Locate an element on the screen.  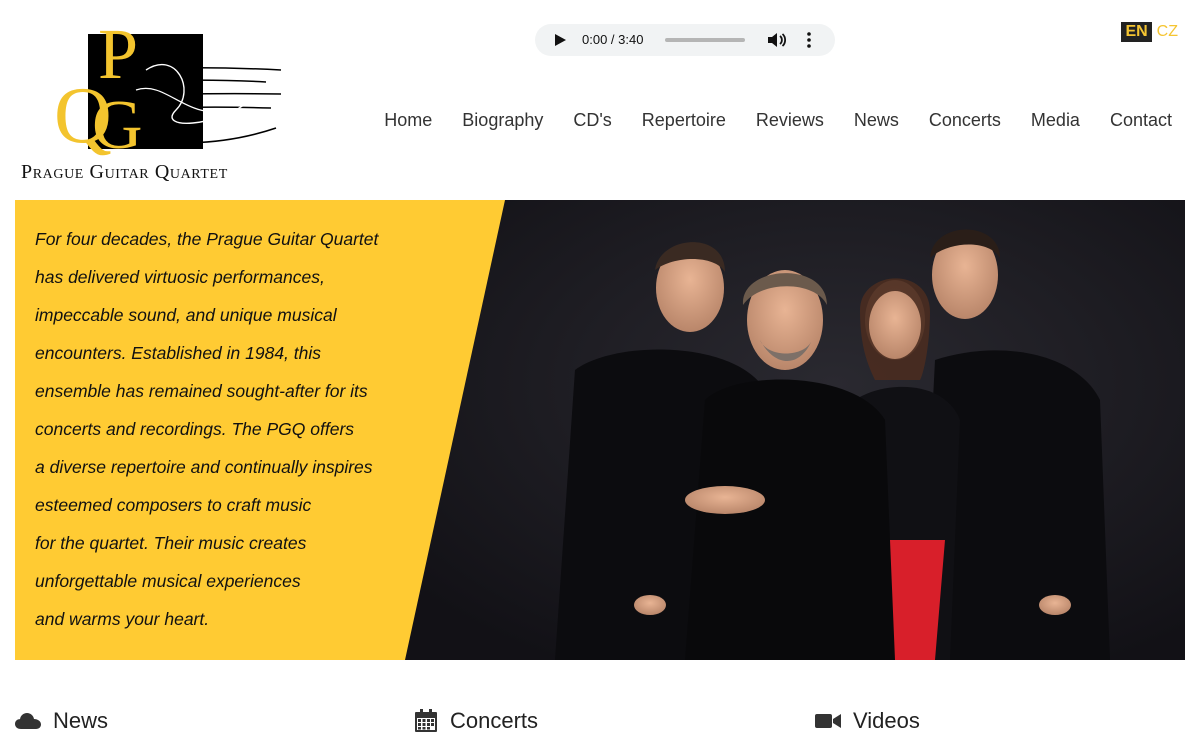
nav-repertoire: Repertoire is located at coordinates (684, 120).